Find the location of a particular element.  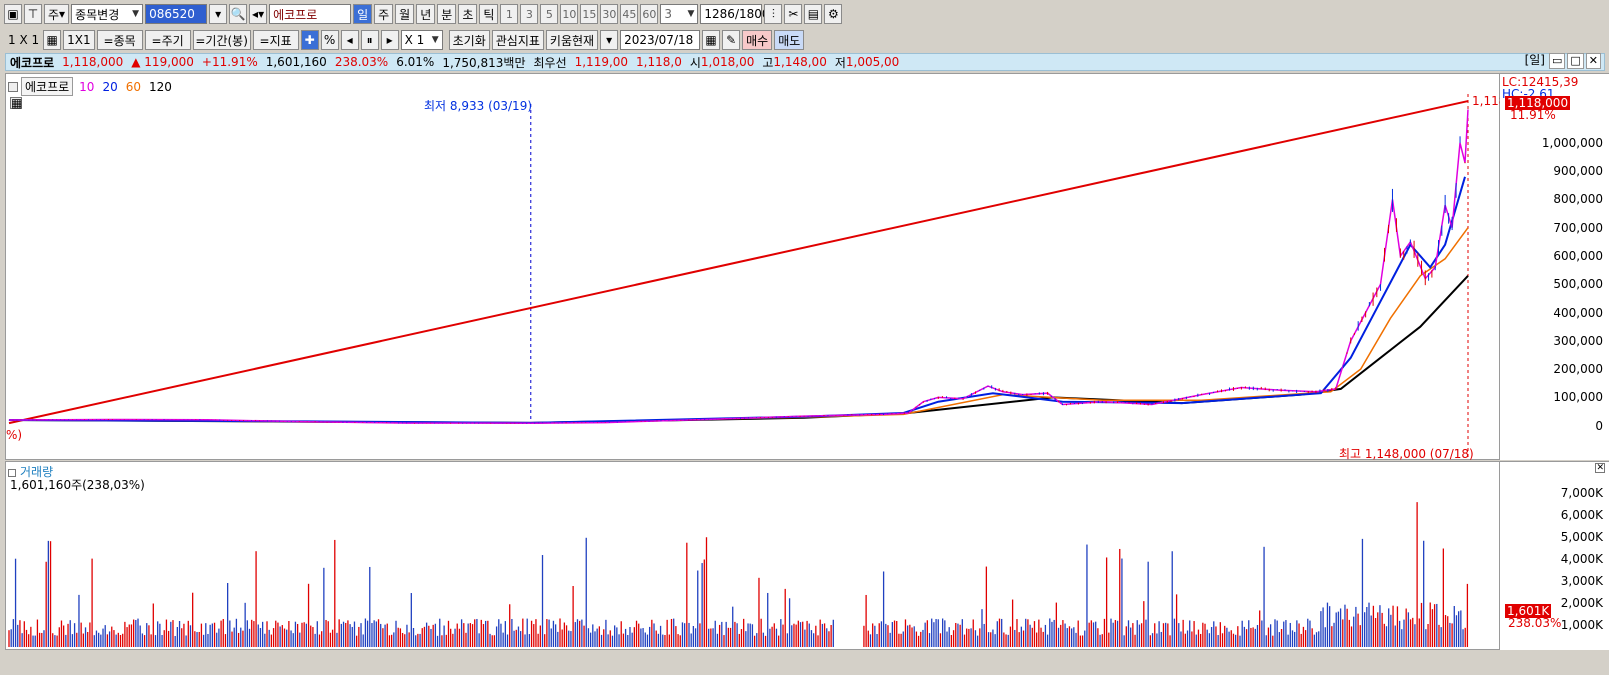

count-select: 3 ▼ is located at coordinates (679, 14).